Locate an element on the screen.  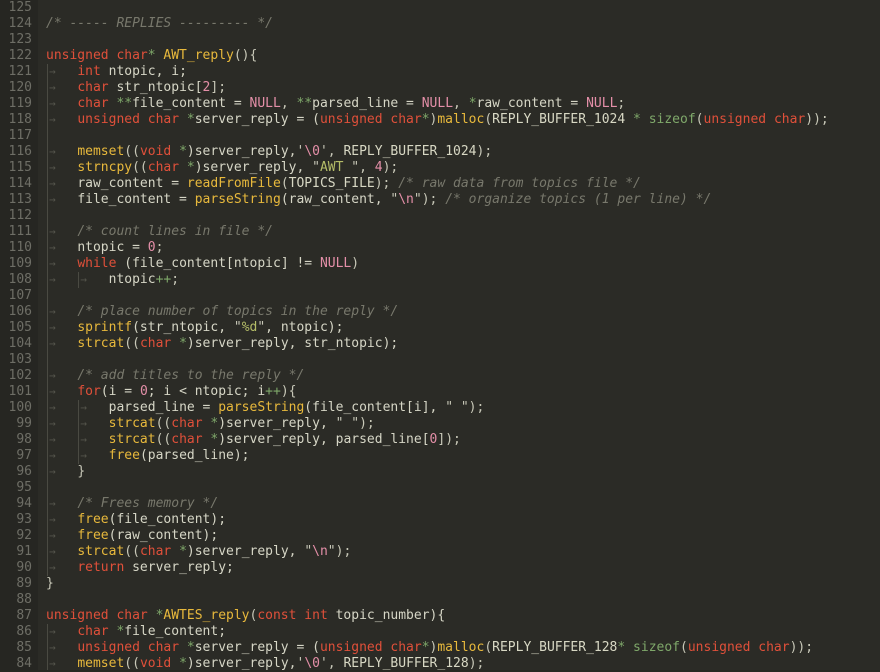
code-token-id: ntopic is located at coordinates (132, 279).